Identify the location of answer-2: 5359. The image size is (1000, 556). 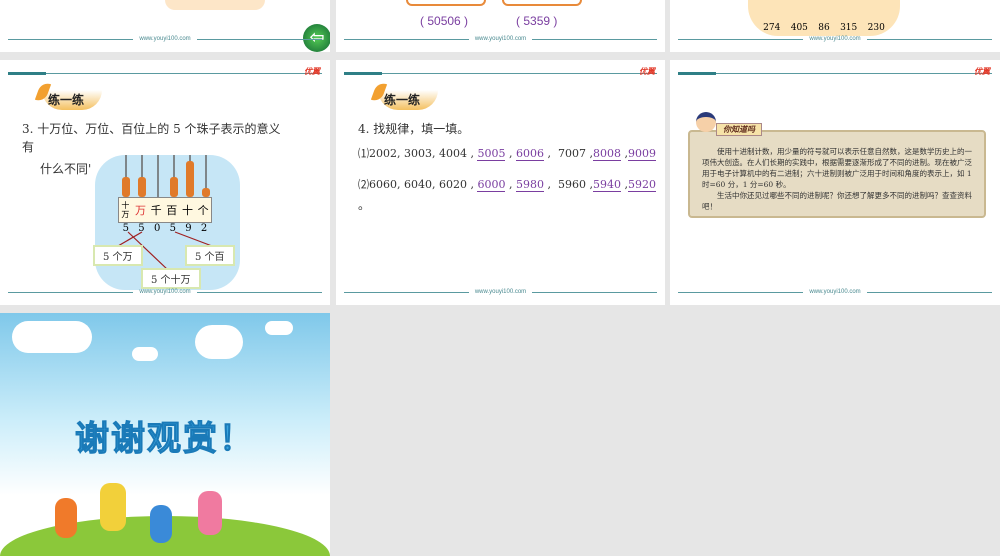
(537, 21).